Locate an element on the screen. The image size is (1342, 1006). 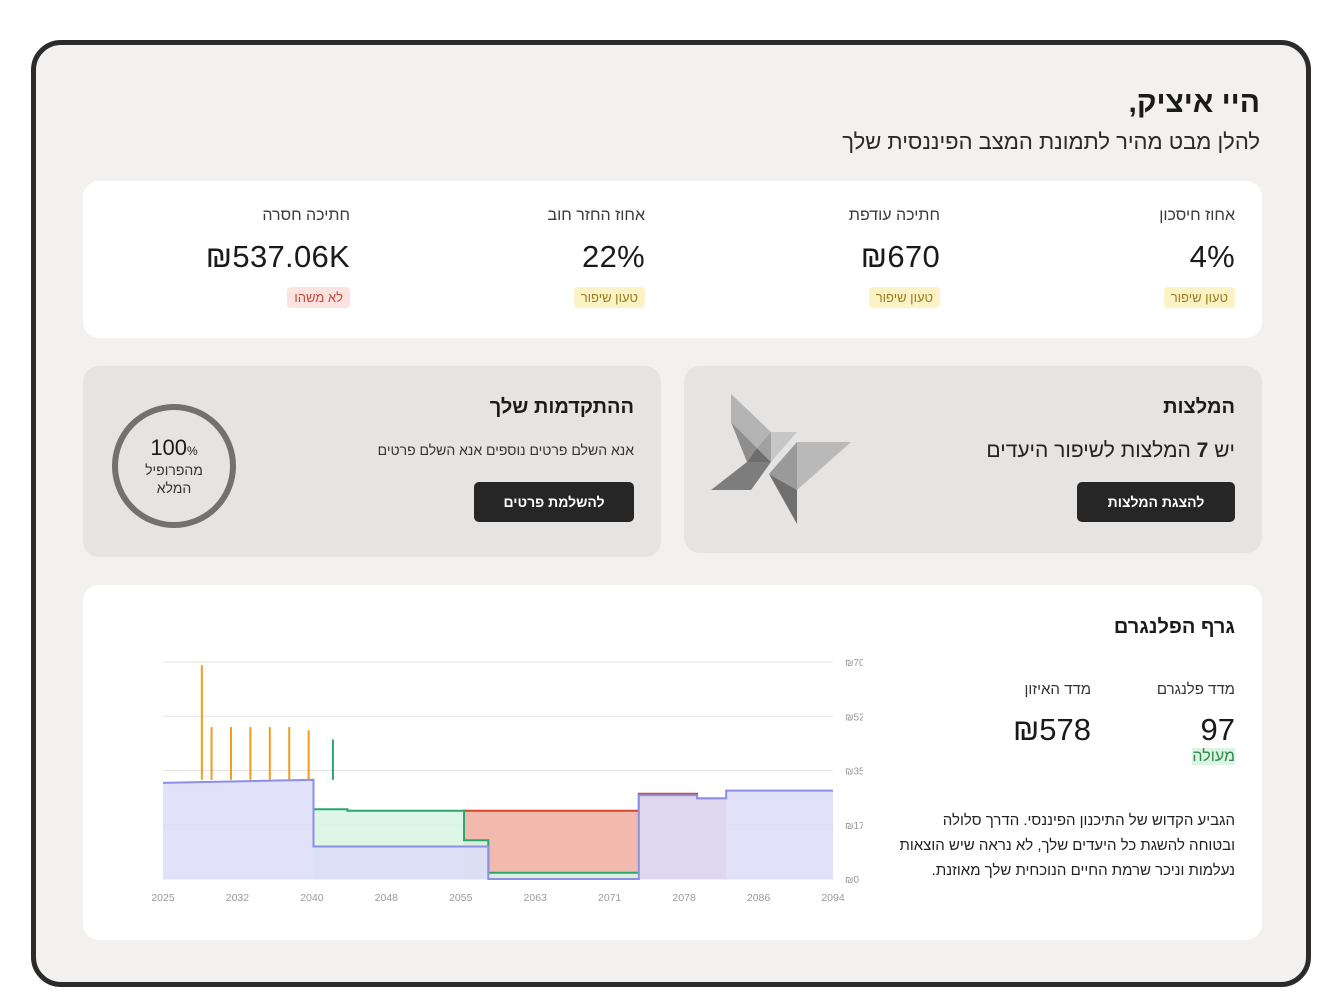
y-tick-label: ₪70K is located at coordinates (854, 663).